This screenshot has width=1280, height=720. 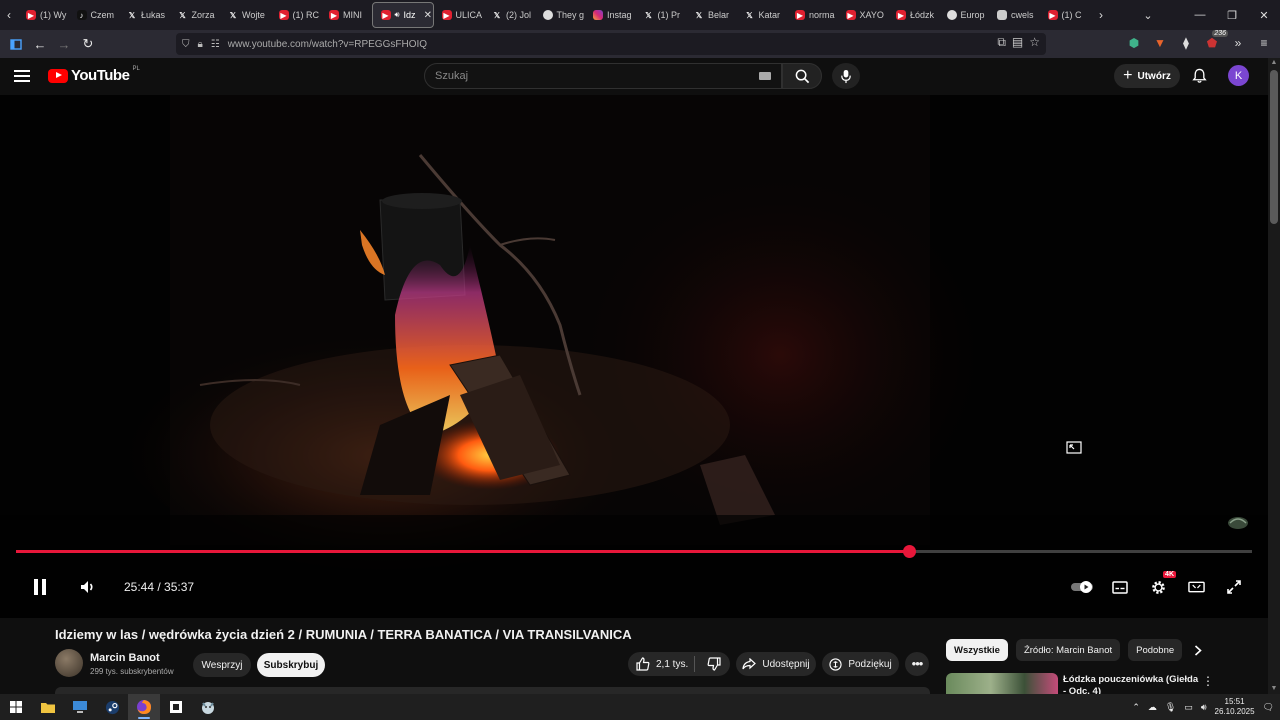 I want to click on channel-watermark-icon, so click(x=1238, y=522).